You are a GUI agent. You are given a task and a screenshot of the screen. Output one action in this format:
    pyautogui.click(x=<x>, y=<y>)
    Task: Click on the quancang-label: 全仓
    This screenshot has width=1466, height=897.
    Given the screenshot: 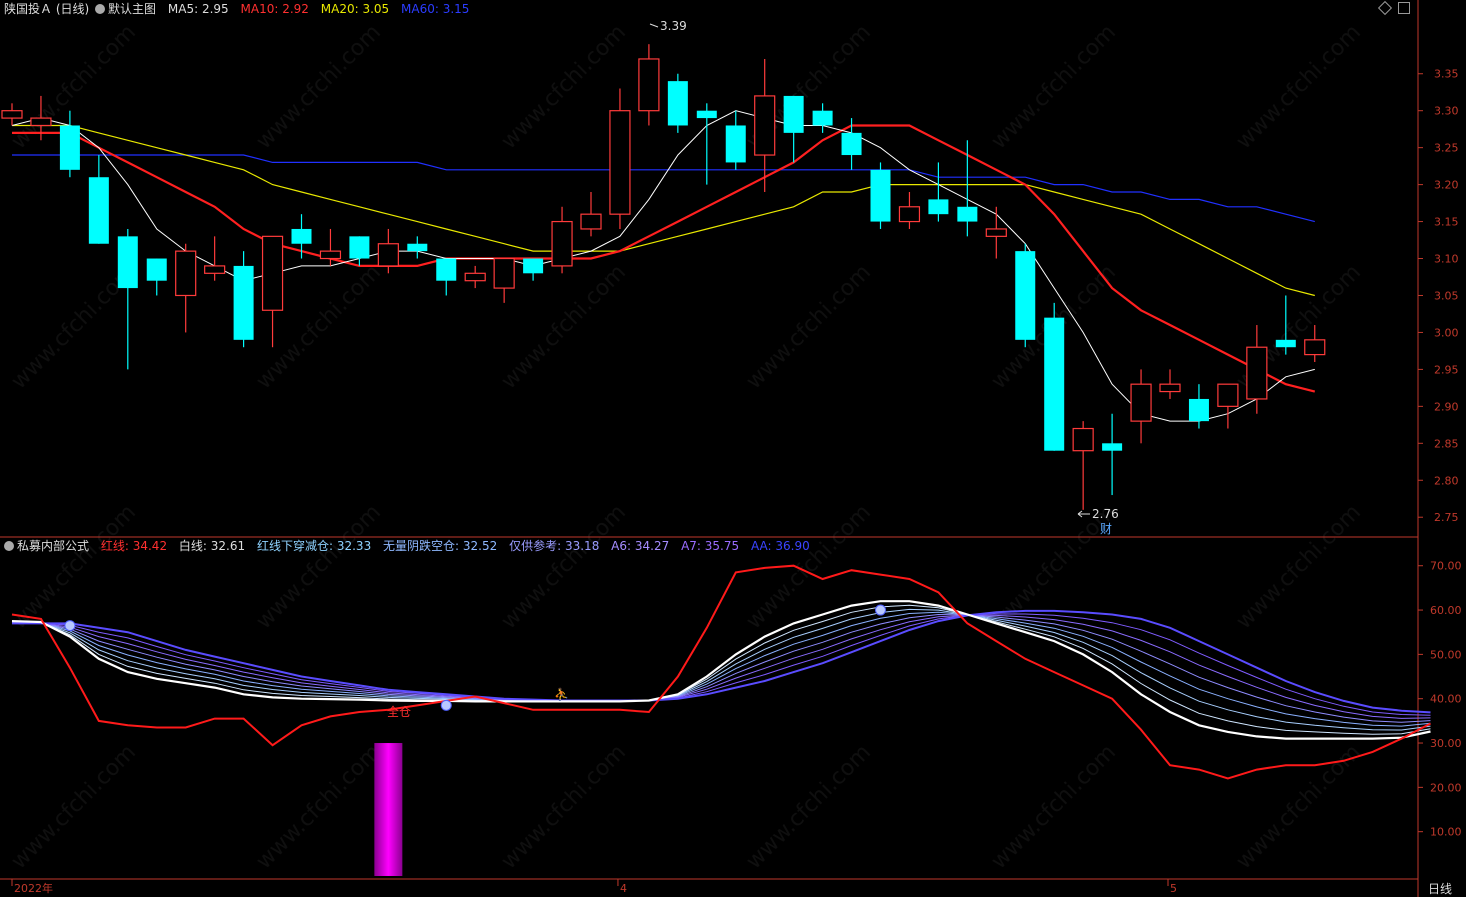 What is the action you would take?
    pyautogui.click(x=399, y=711)
    